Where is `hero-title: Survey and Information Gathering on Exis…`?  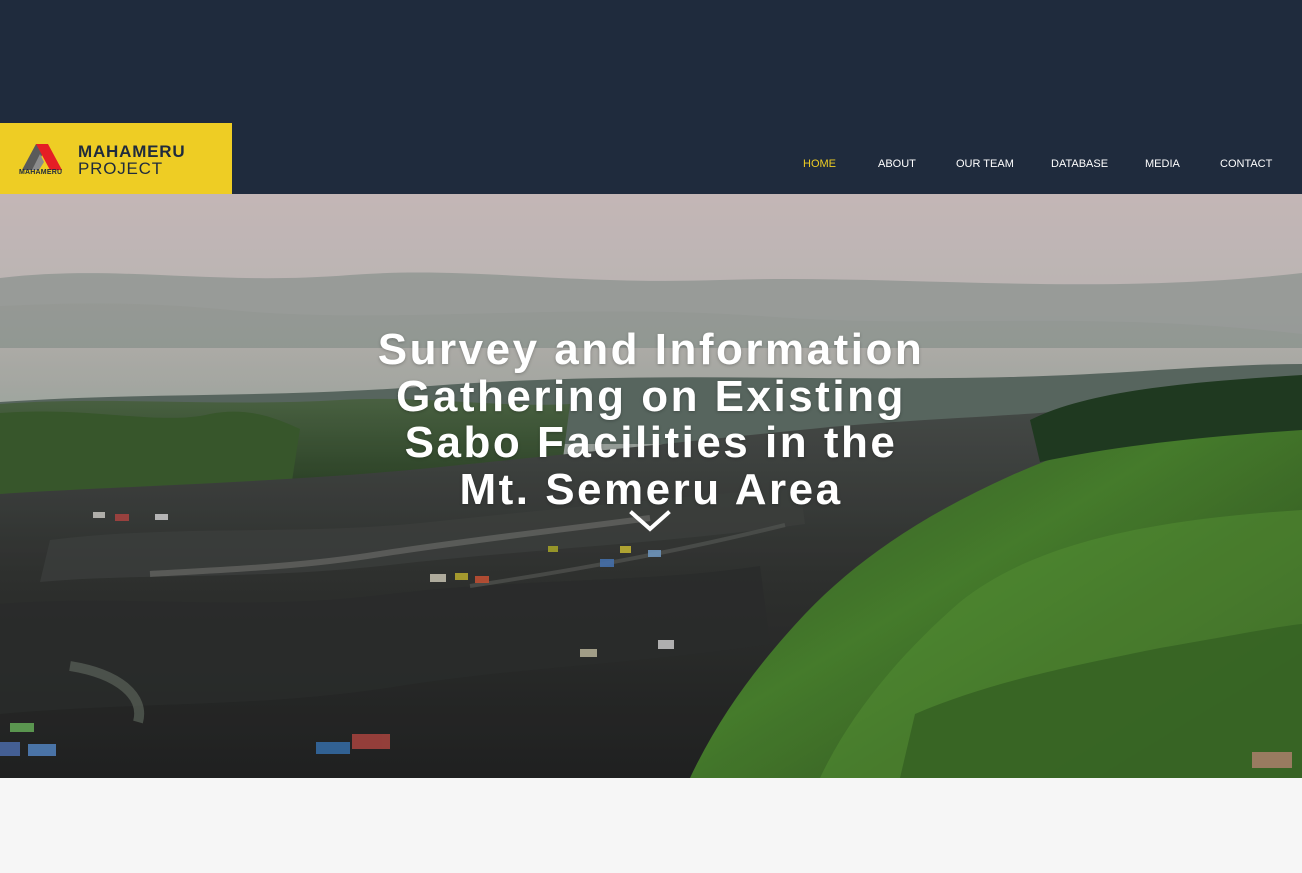
hero-title: Survey and Information Gathering on Exis… is located at coordinates (651, 420).